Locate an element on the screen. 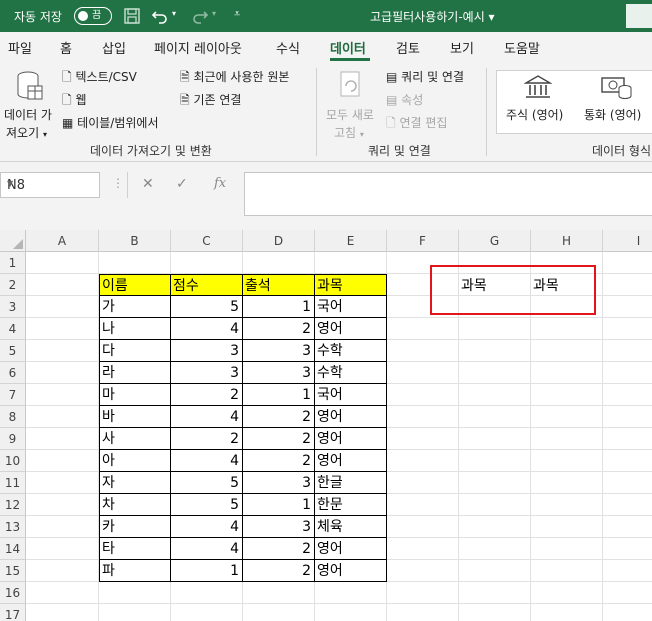  table-header-cell: 출석 is located at coordinates (279, 285).